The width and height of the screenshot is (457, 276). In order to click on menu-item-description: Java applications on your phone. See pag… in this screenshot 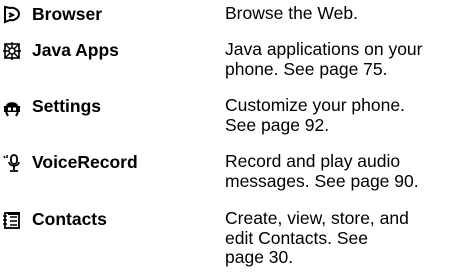, I will do `click(324, 59)`.